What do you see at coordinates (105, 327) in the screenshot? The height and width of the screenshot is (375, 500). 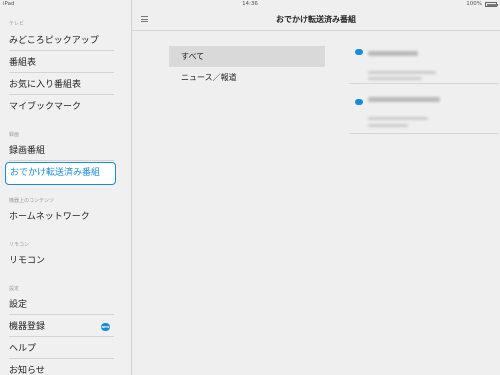 I see `new-badge: NEW` at bounding box center [105, 327].